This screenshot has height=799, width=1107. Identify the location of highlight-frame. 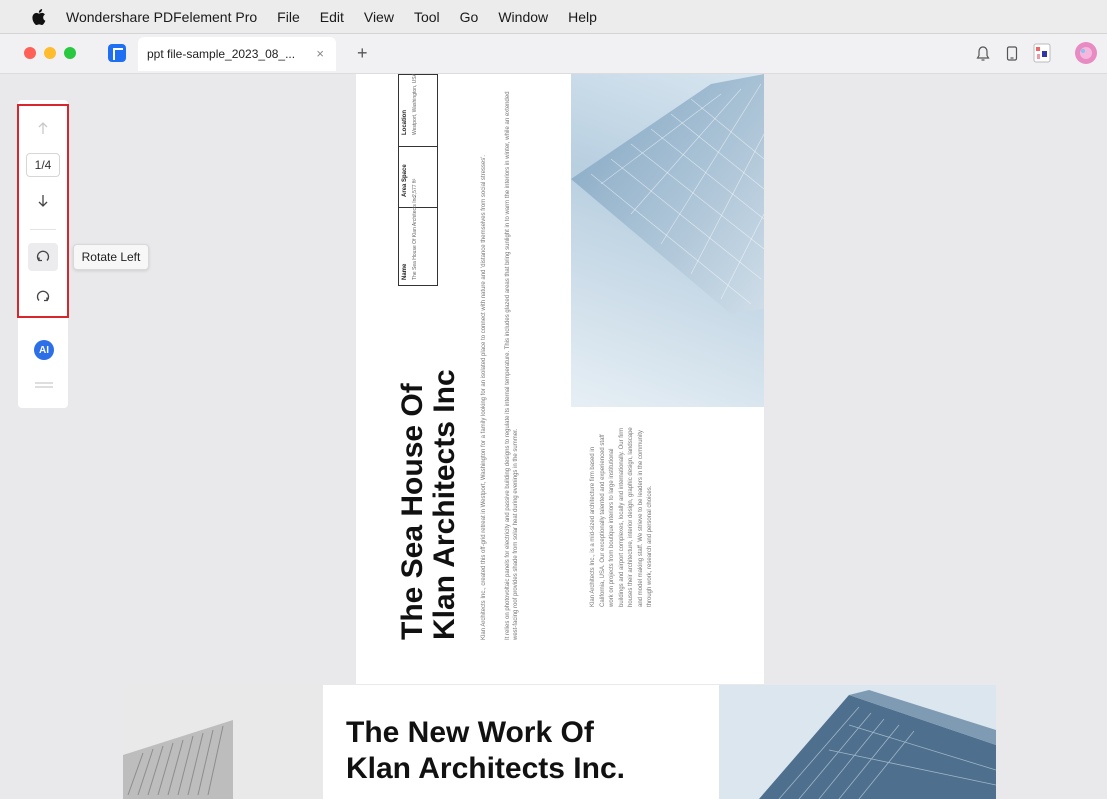
(43, 211).